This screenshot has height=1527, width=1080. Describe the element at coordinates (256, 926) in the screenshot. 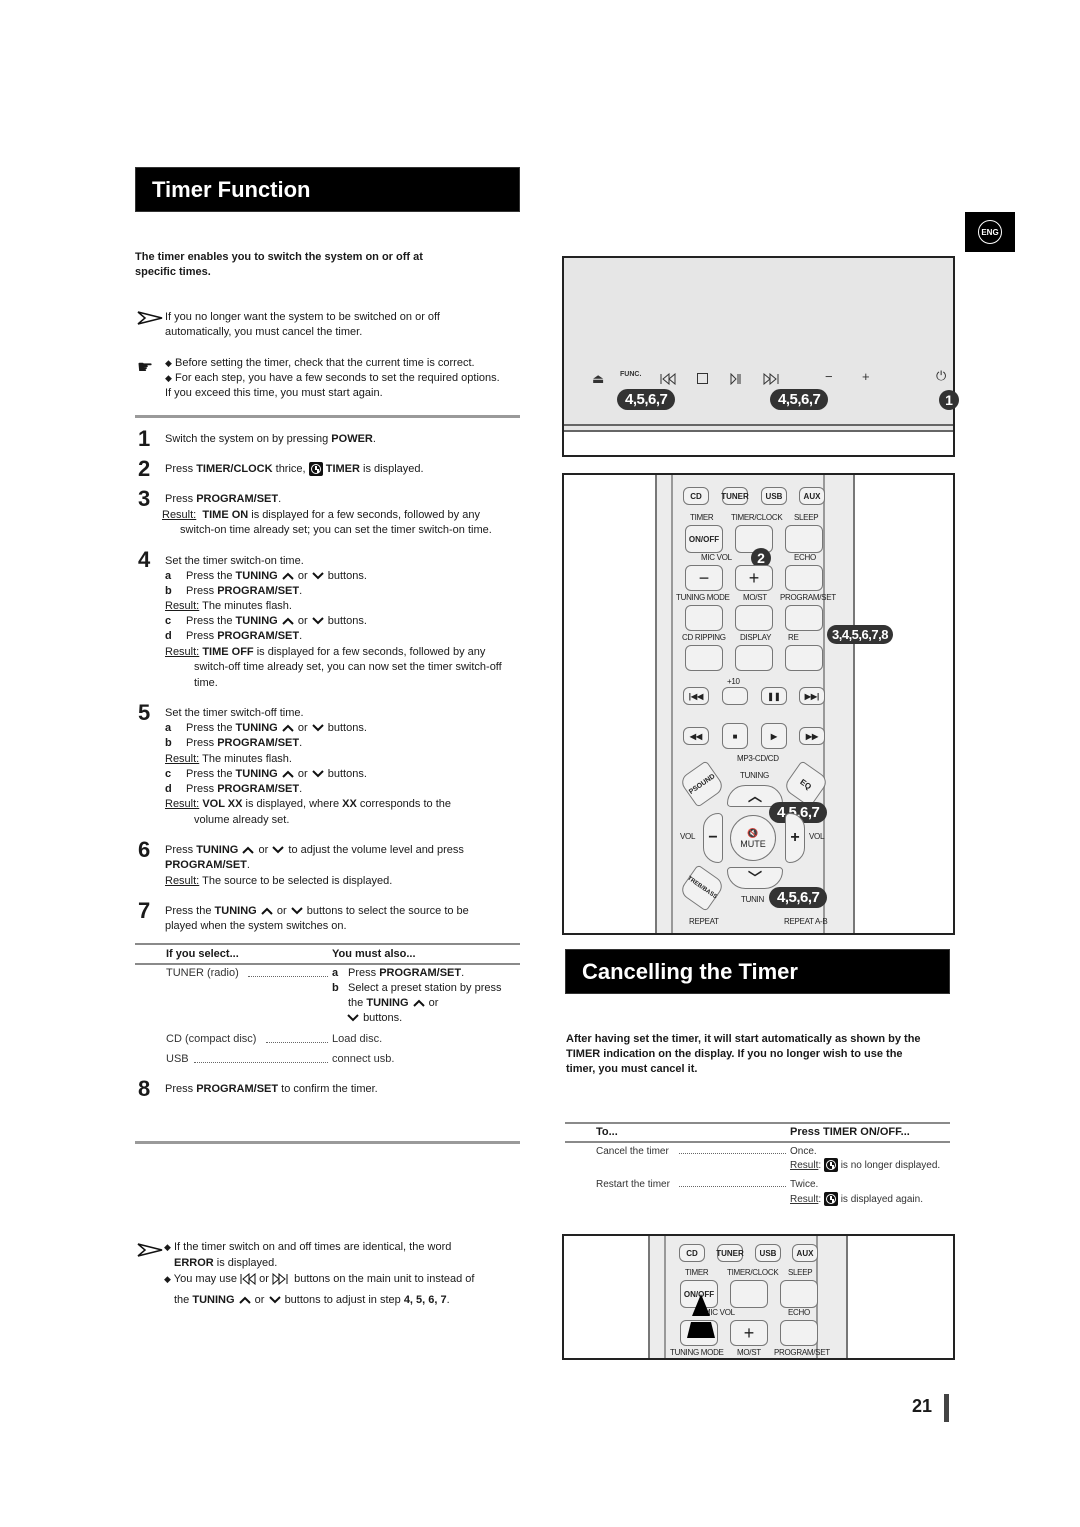

I see `step-7-text-cont: played when the system switches on.` at that location.